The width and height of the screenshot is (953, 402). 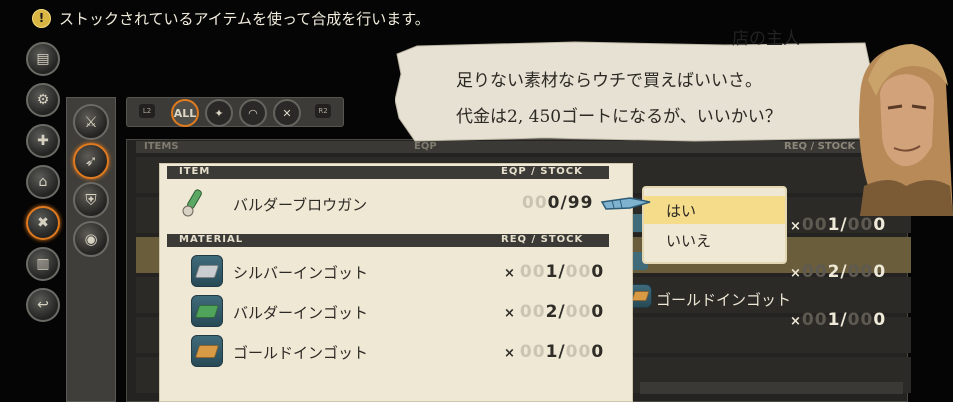 What do you see at coordinates (554, 312) in the screenshot?
I see `material-req-stock: × 002/000` at bounding box center [554, 312].